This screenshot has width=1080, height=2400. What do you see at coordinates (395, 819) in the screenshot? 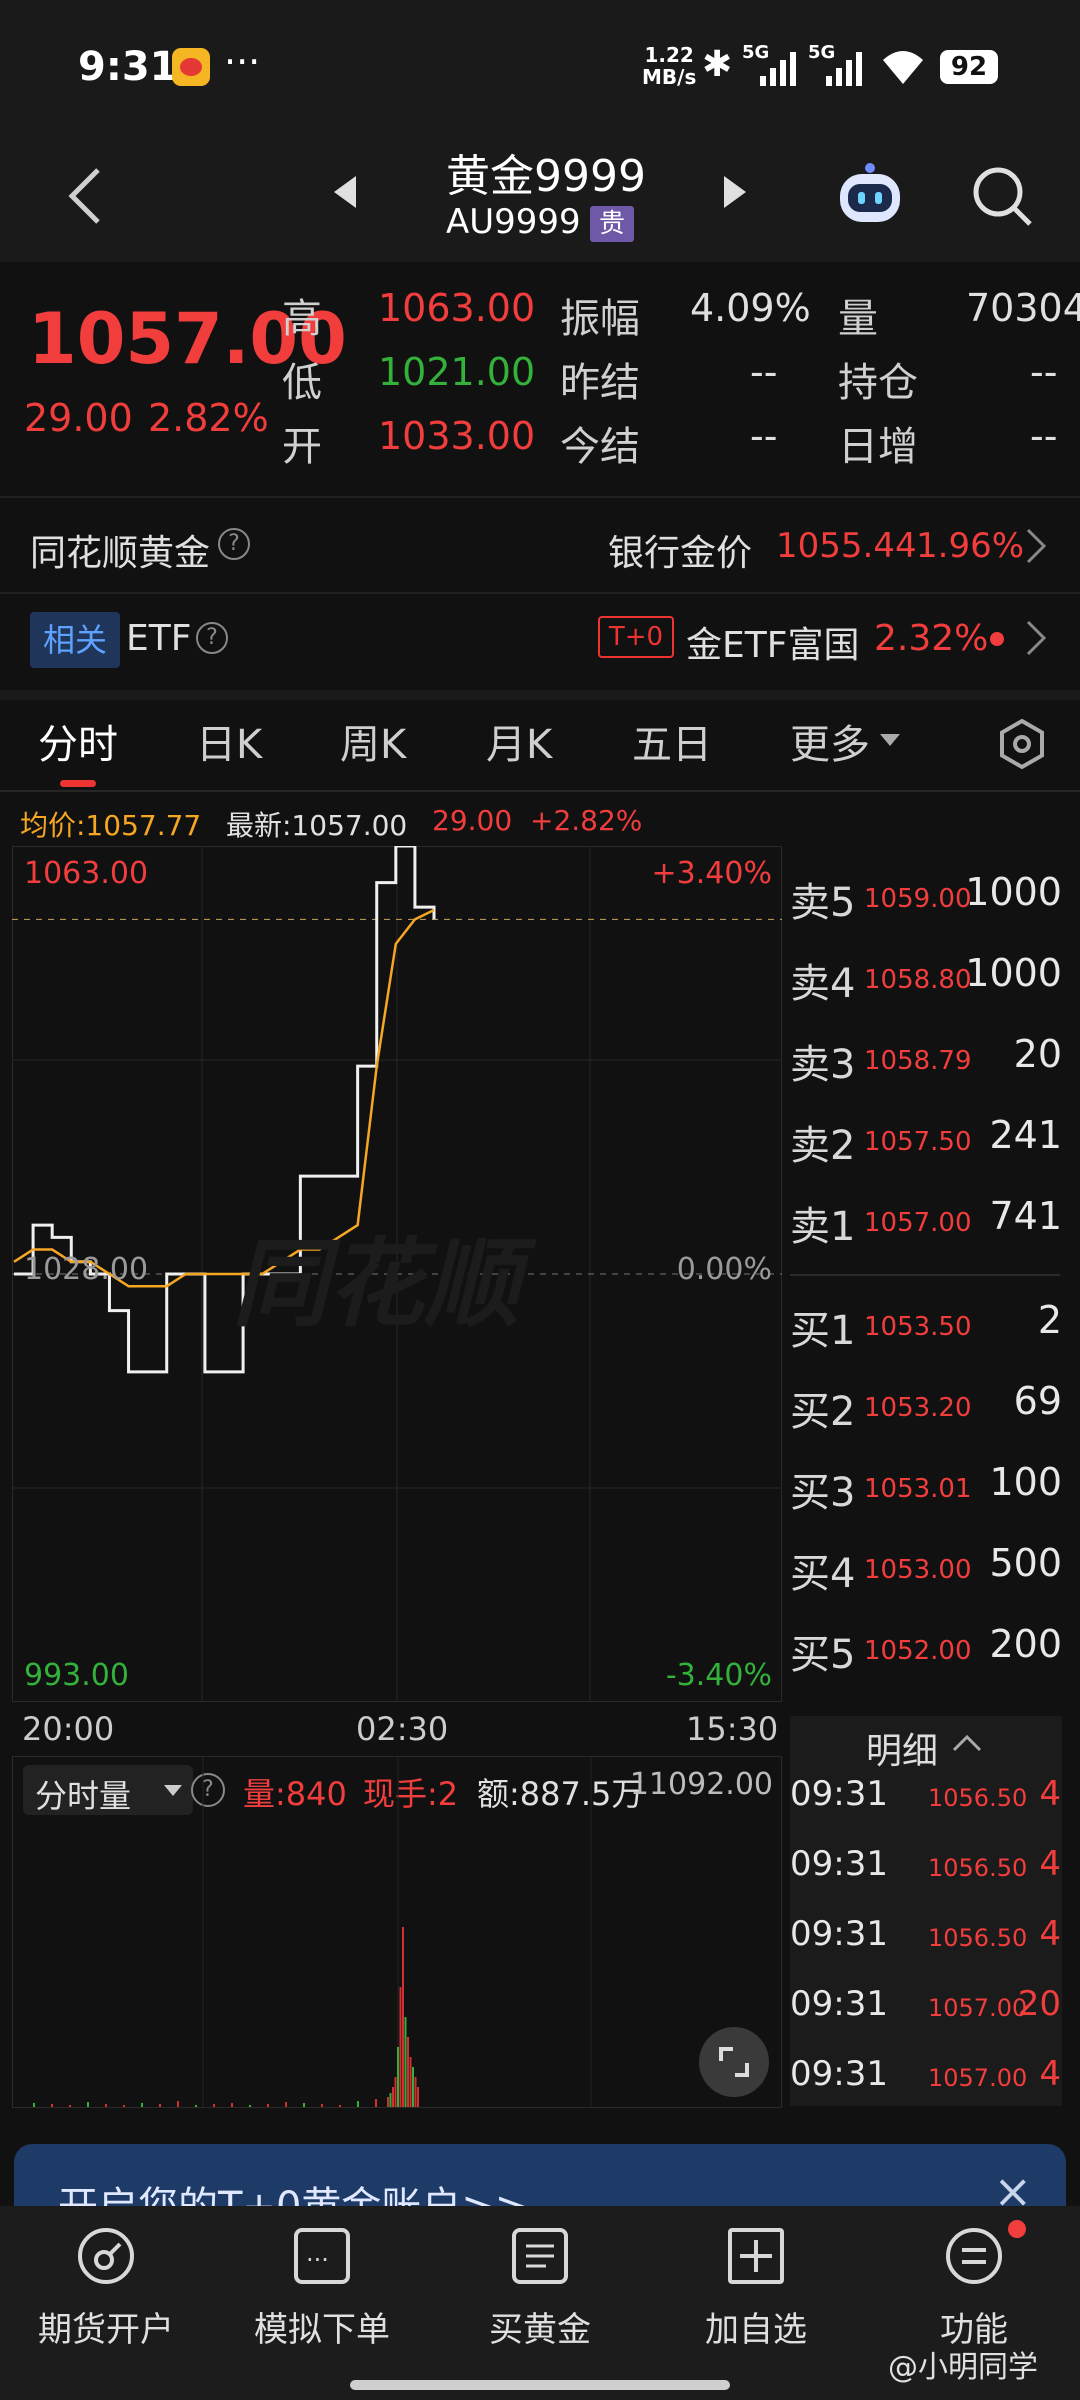
I see `chart-info-line: 均价:1057.77 最新:1057.00 29.00 +2.82%` at bounding box center [395, 819].